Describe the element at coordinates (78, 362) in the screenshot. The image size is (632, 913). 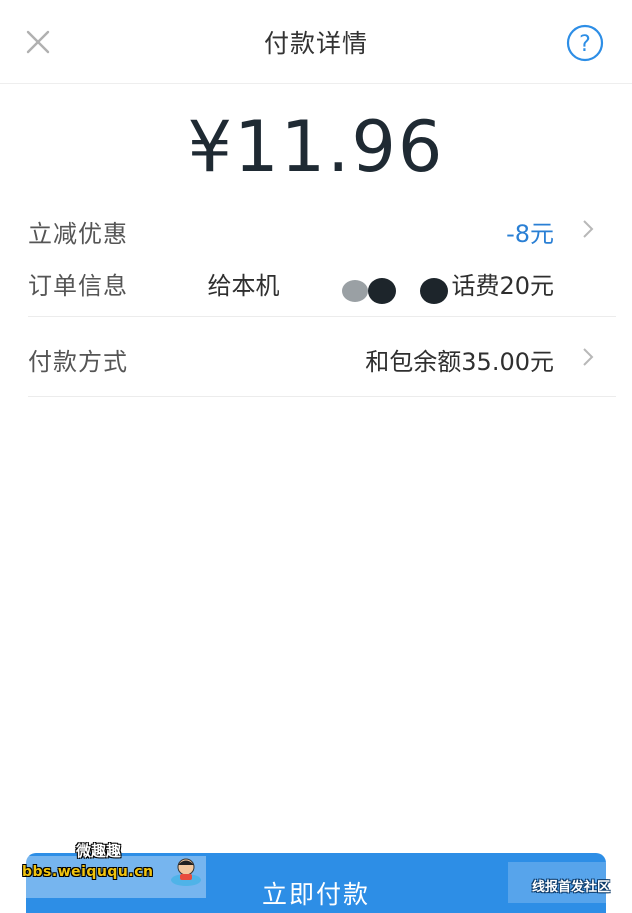
I see `payment-method-label: 付款方式` at that location.